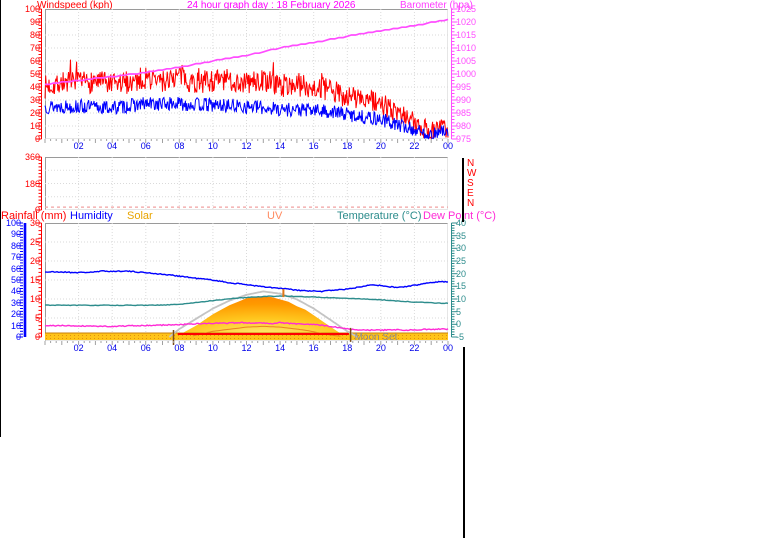  I want to click on axis-tick-label: 1000, so click(466, 74).